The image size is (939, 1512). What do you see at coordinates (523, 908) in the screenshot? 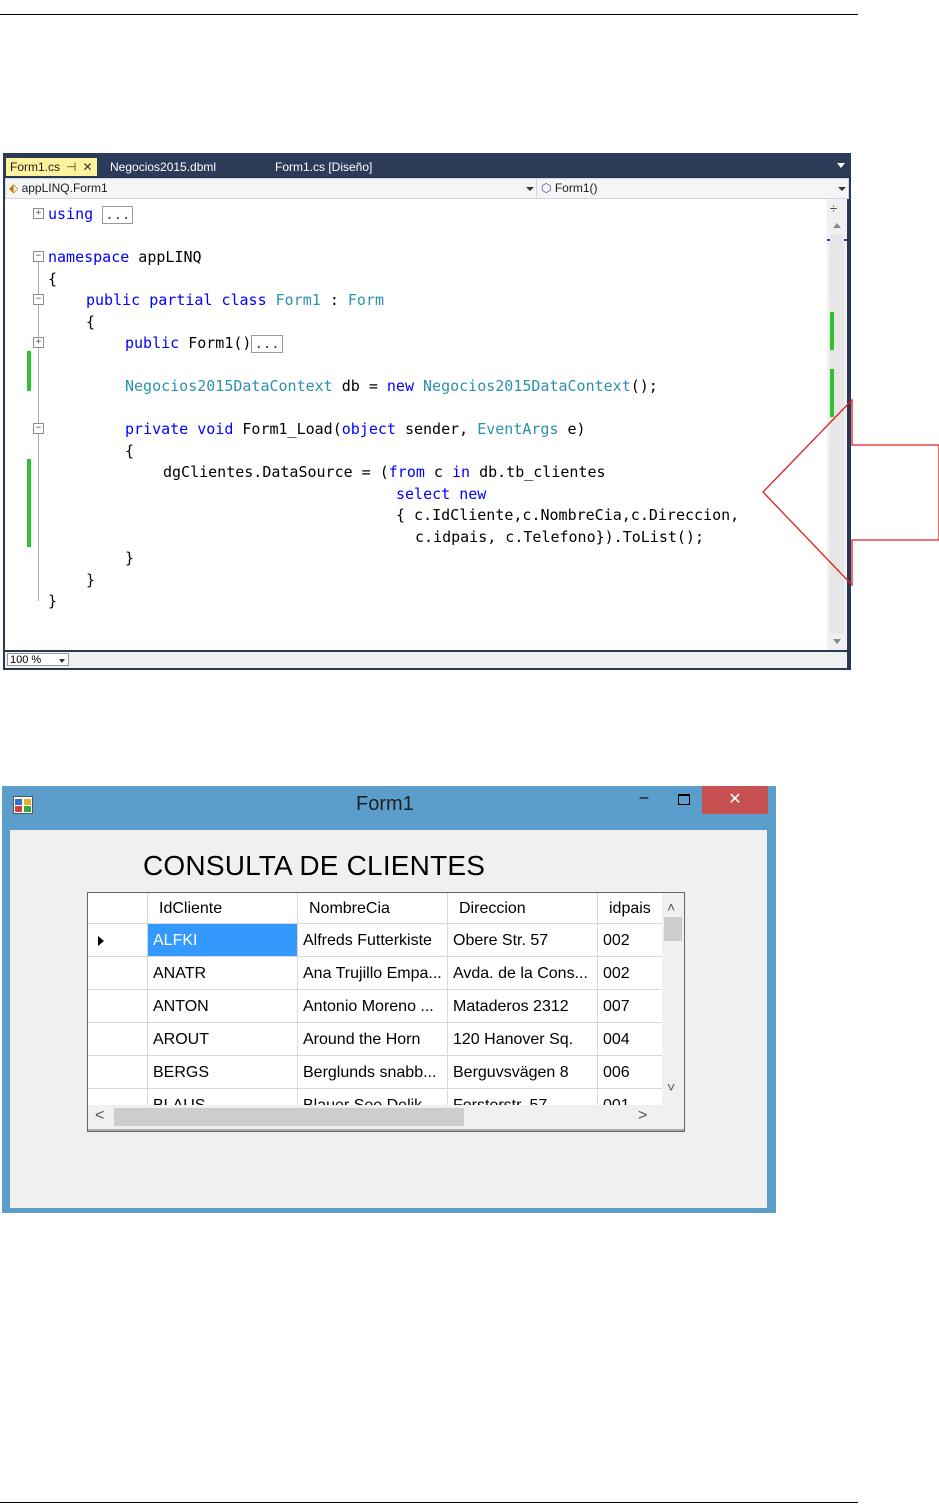
I see `column-header-direccion: Direccion` at bounding box center [523, 908].